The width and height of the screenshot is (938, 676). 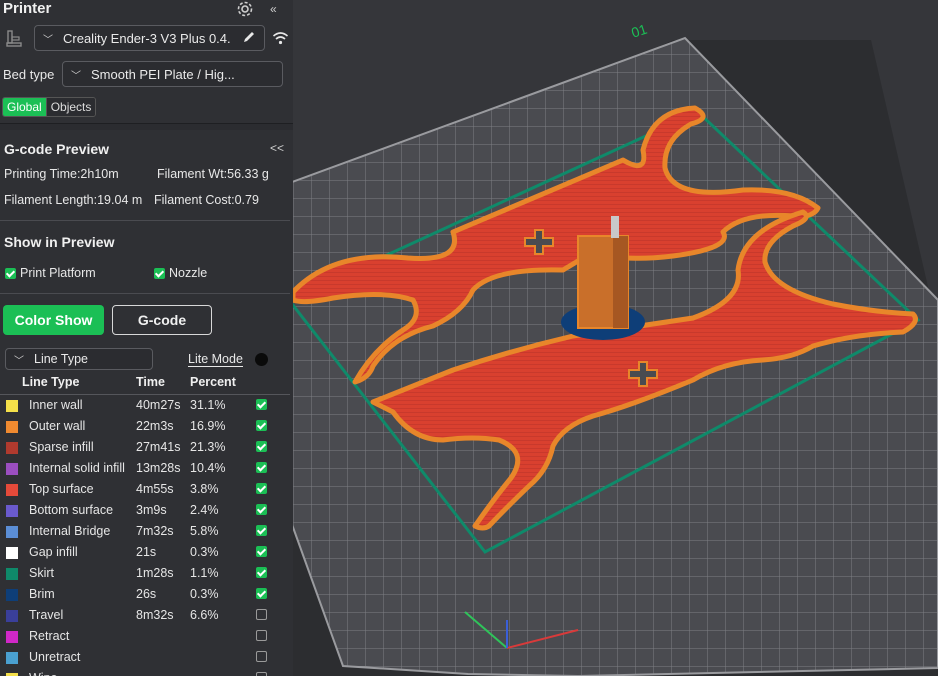 What do you see at coordinates (208, 447) in the screenshot?
I see `line-type-percent: 21.3%` at bounding box center [208, 447].